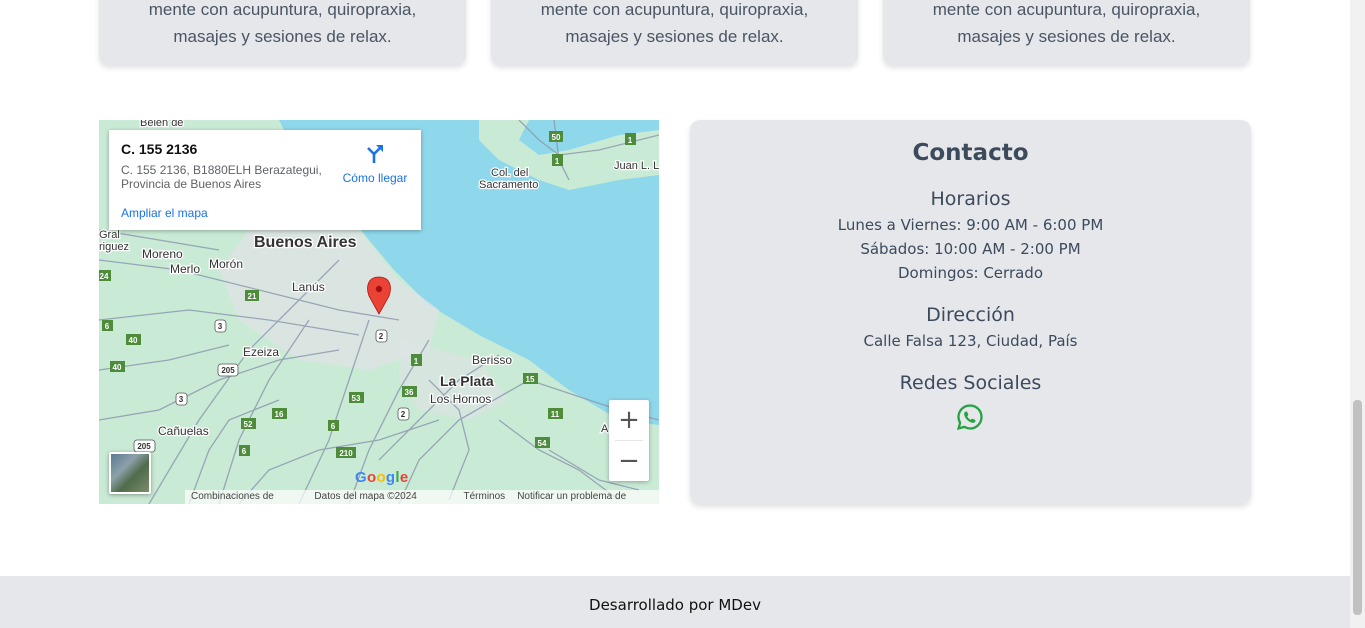 The image size is (1365, 628). I want to click on directions-icon, so click(375, 154).